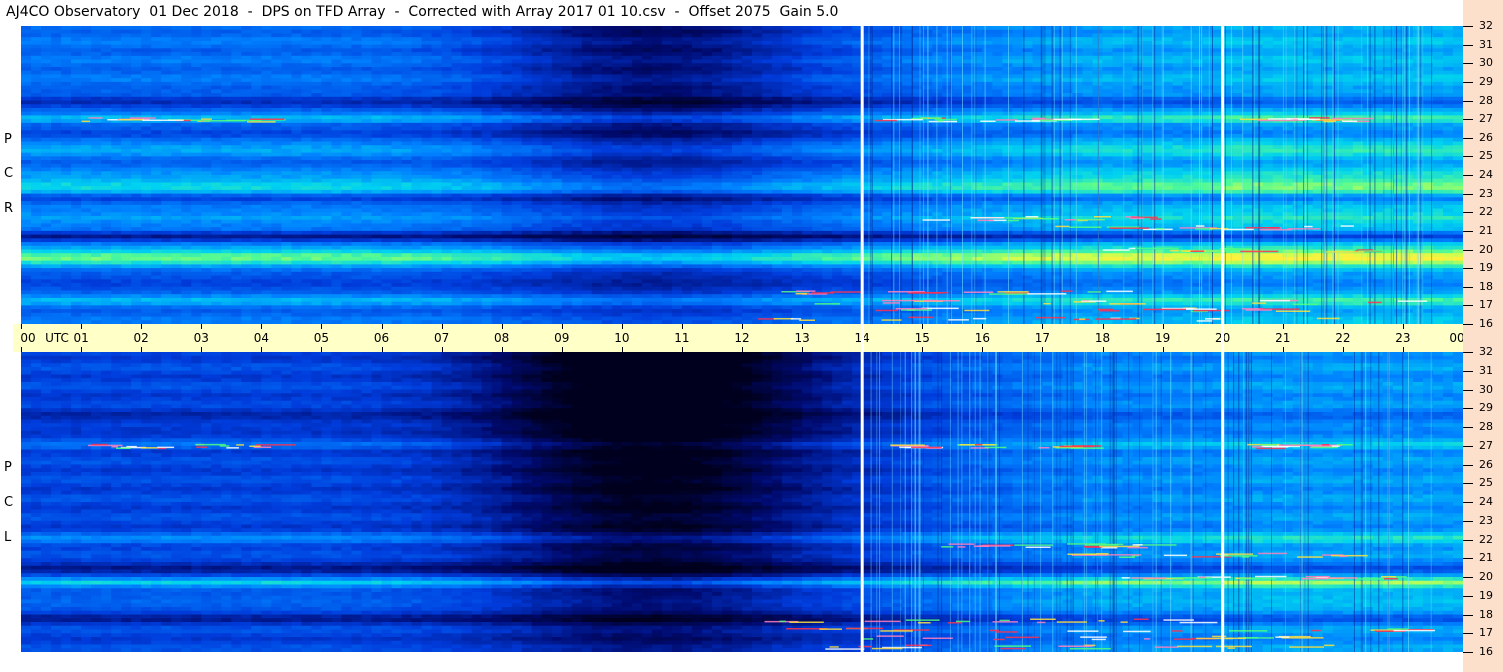 The width and height of the screenshot is (1503, 672). Describe the element at coordinates (10, 502) in the screenshot. I see `side-label-lcp: L C P` at that location.